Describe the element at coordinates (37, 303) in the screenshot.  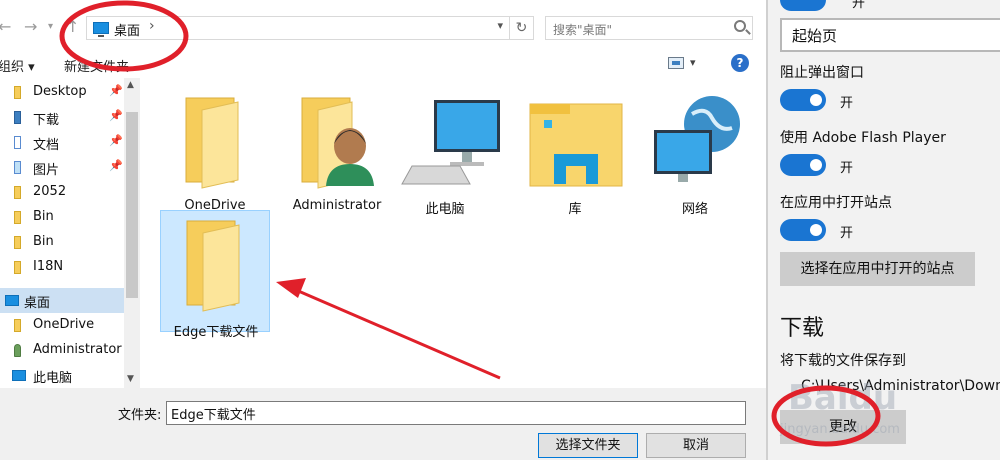
I see `nav-item-label: 桌面` at that location.